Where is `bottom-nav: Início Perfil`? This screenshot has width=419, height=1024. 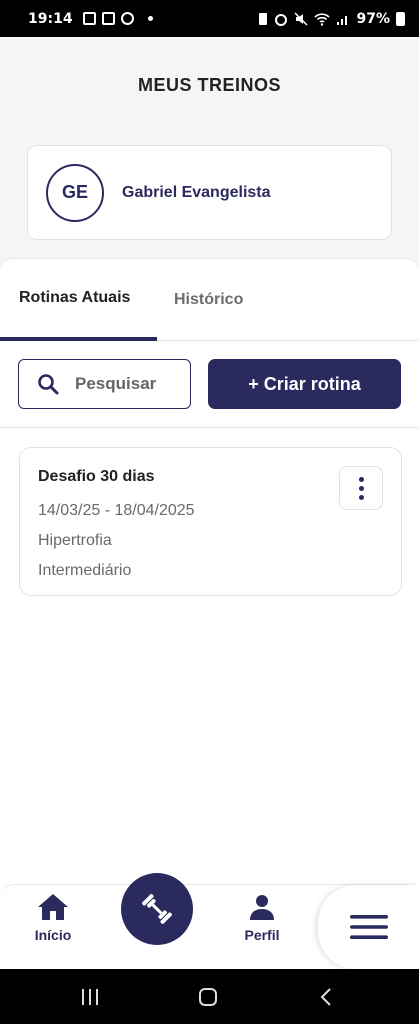 bottom-nav: Início Perfil is located at coordinates (209, 921).